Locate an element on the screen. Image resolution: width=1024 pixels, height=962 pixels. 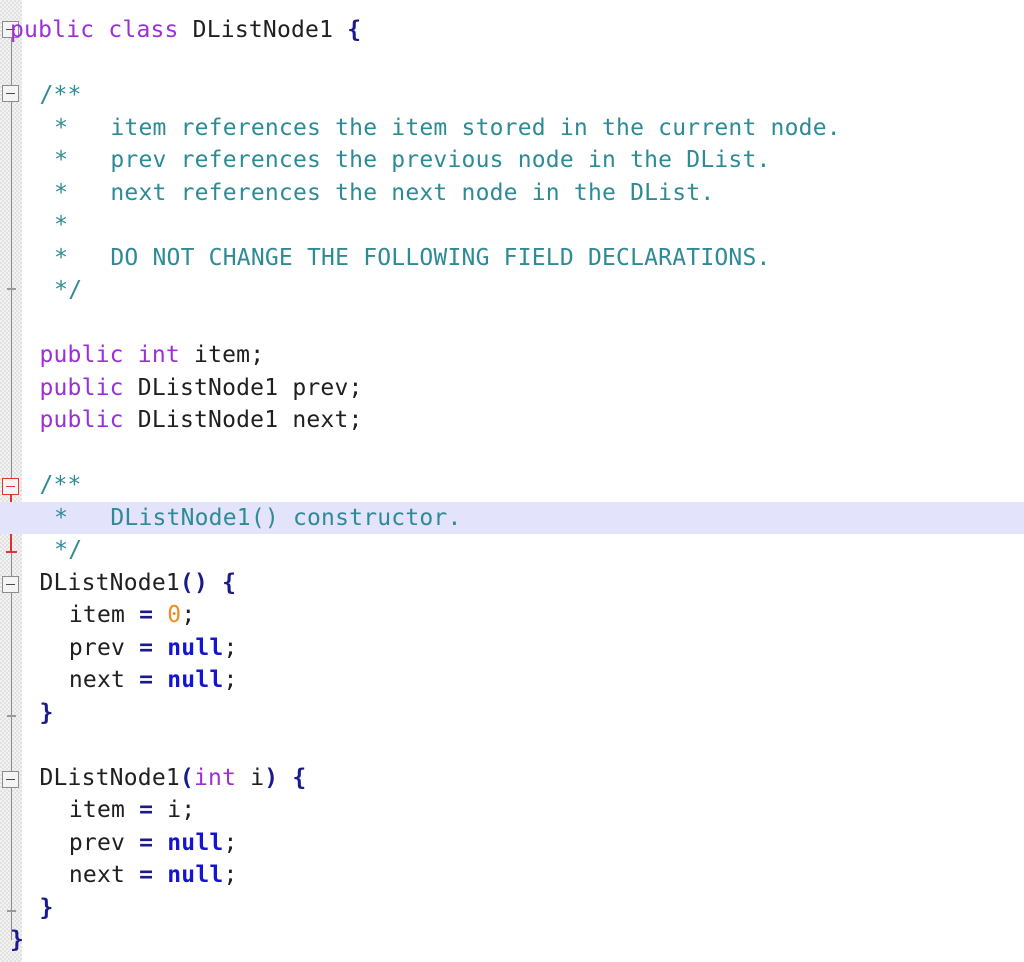
code-token-kw: class is located at coordinates (143, 30).